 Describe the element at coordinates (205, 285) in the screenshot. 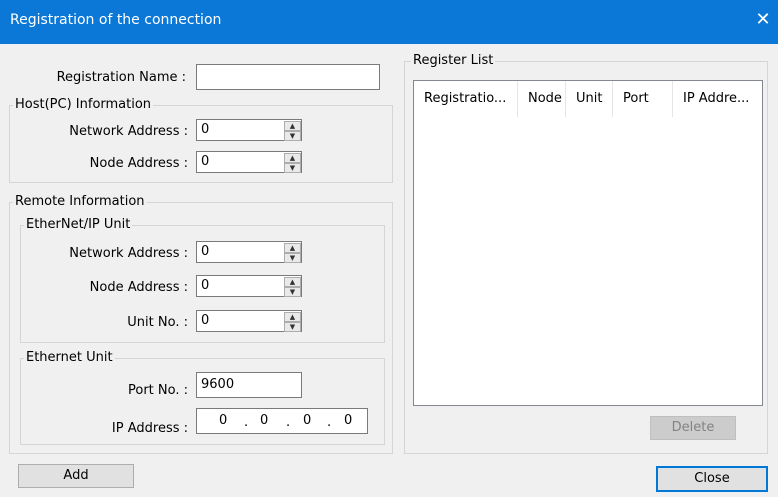

I see `remote-node-address-value: 0` at that location.